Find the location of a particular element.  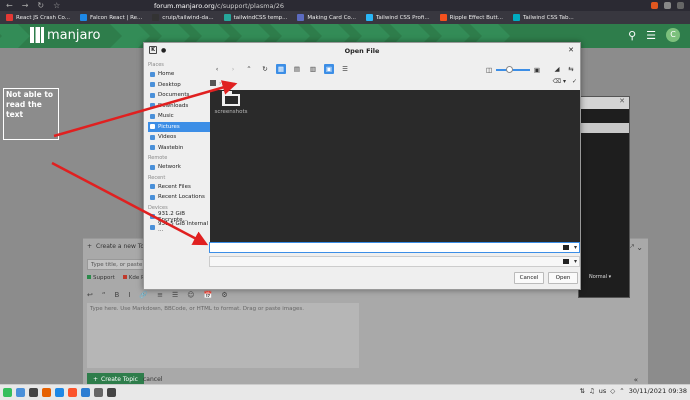

brave-icon is located at coordinates (72, 392).